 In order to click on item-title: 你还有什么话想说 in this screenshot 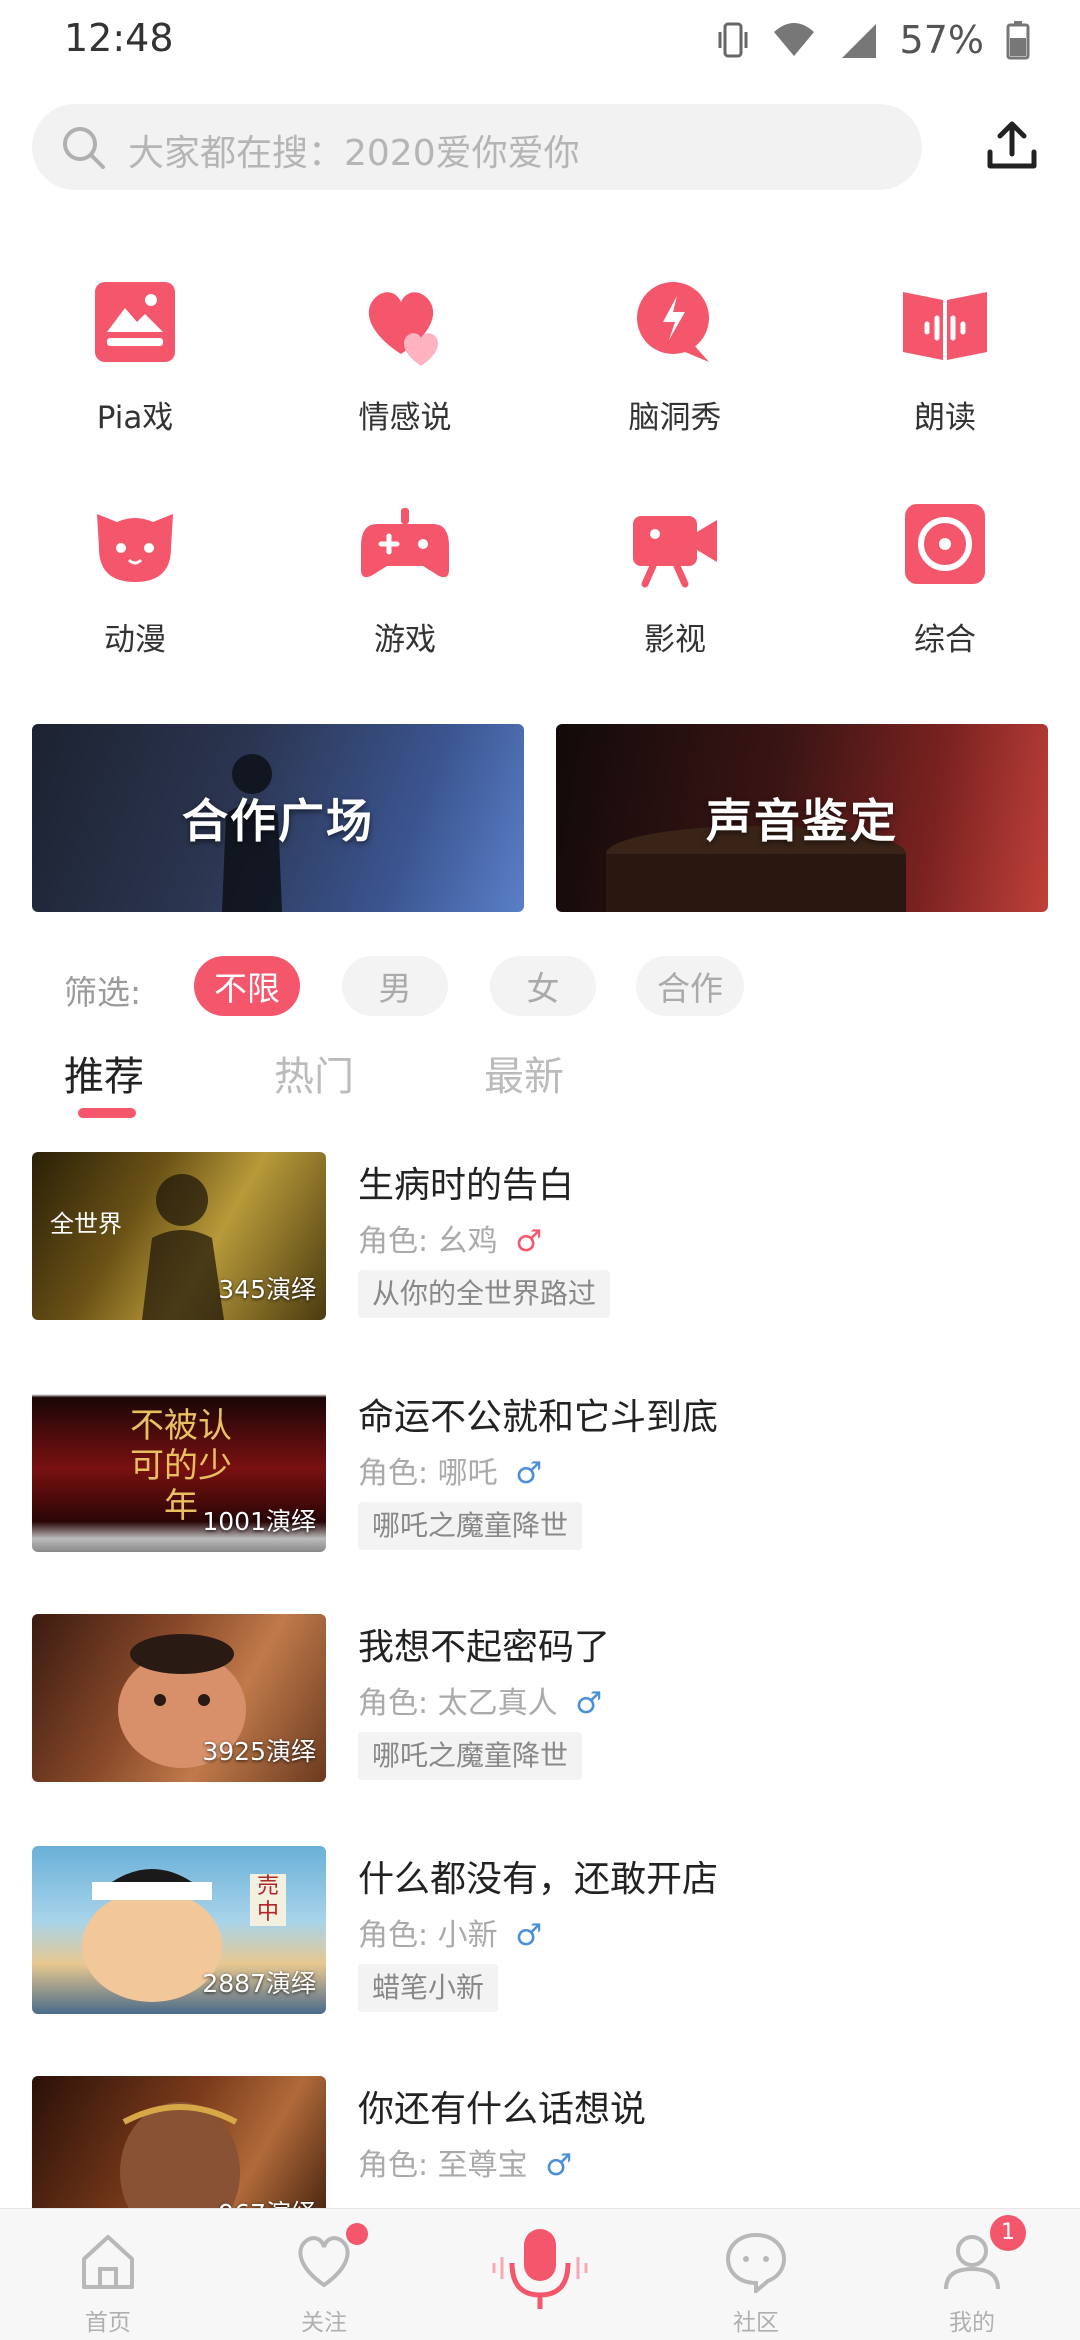, I will do `click(502, 2109)`.